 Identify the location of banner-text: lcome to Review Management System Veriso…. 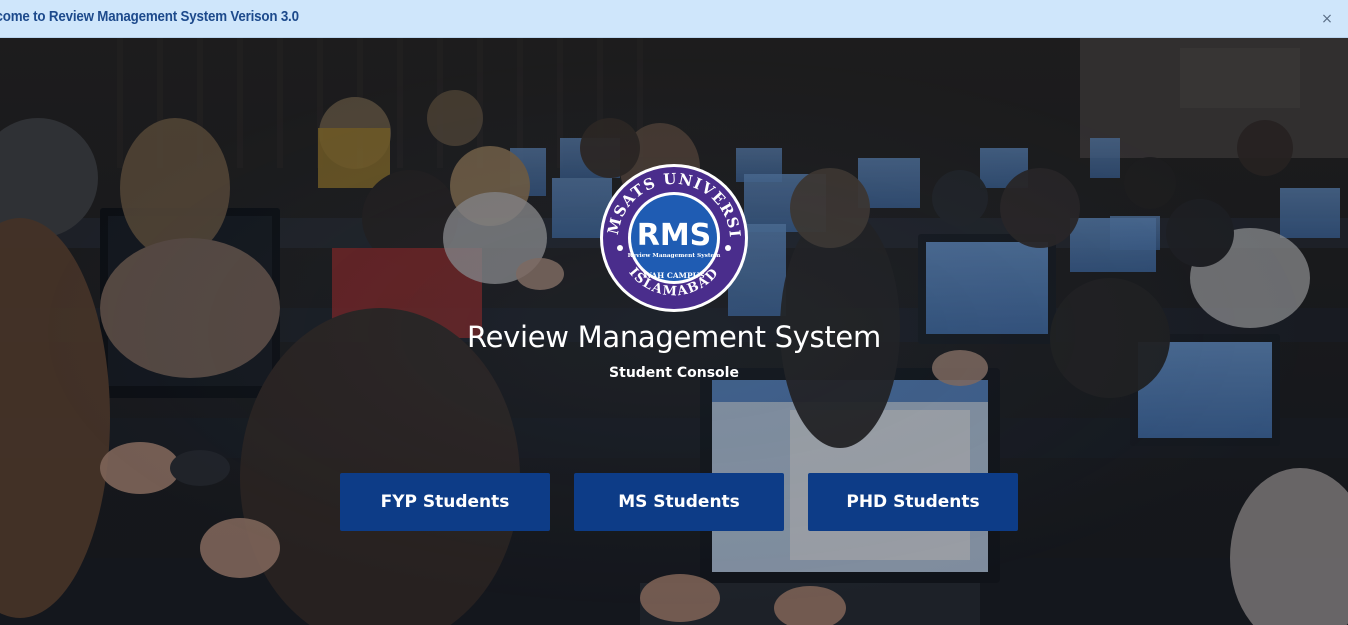
(149, 17).